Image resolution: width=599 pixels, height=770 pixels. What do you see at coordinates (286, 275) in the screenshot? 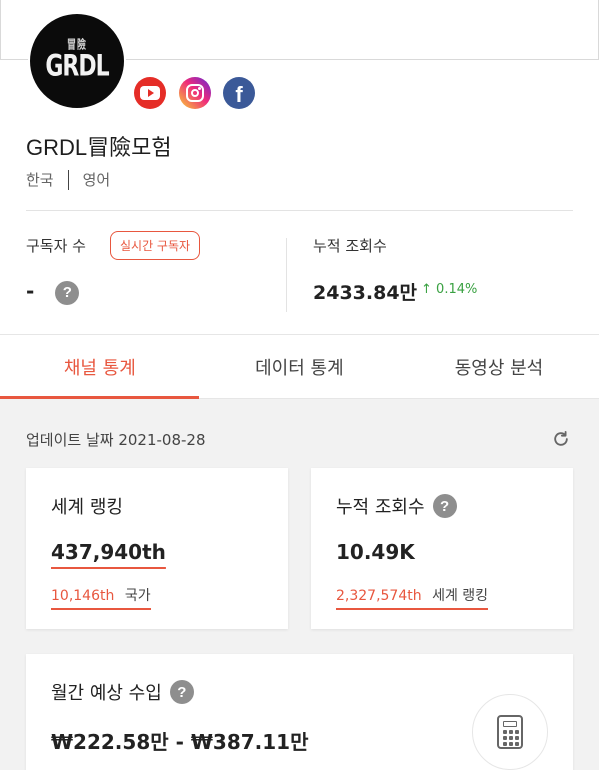
I see `stats-divider` at bounding box center [286, 275].